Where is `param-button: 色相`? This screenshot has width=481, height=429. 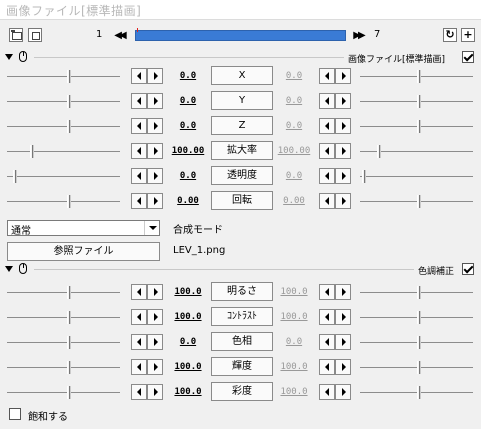 param-button: 色相 is located at coordinates (242, 341).